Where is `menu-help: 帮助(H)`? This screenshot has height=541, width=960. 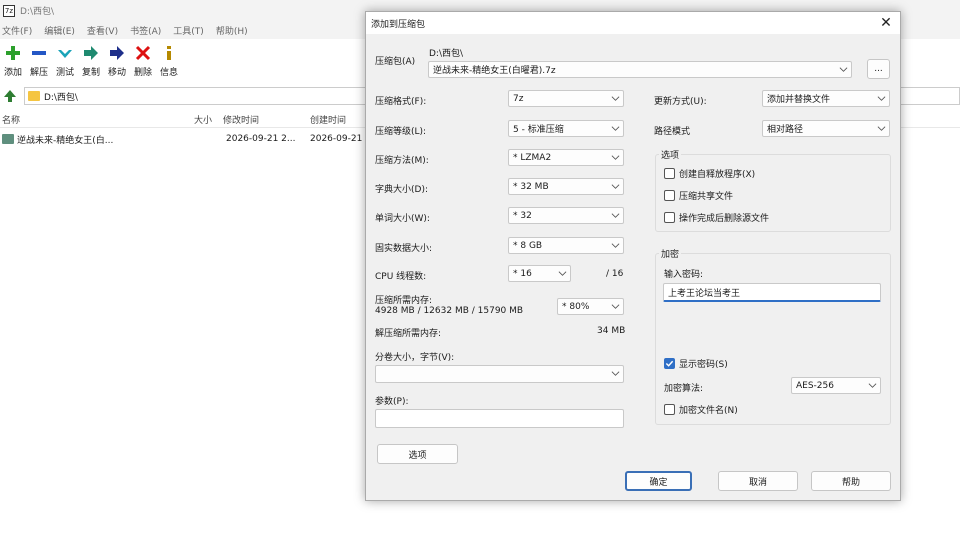 menu-help: 帮助(H) is located at coordinates (232, 30).